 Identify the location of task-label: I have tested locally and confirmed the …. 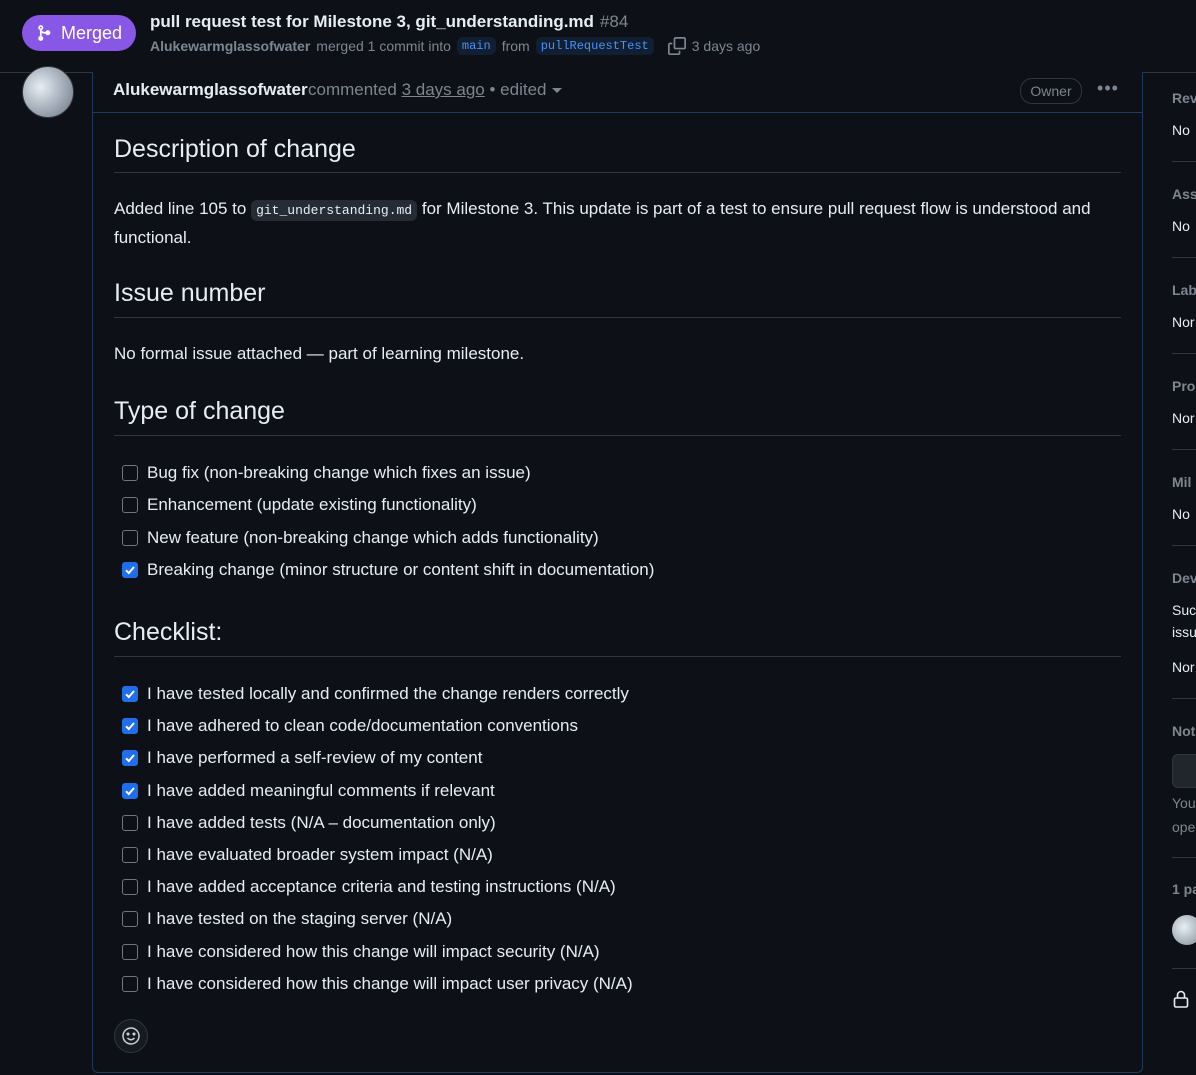
(388, 693).